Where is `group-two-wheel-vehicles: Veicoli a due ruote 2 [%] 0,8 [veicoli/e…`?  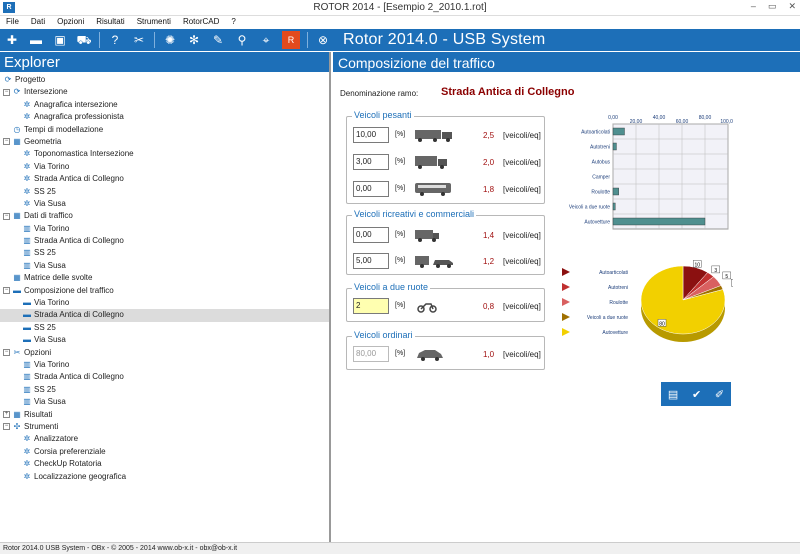
group-two-wheel-vehicles: Veicoli a due ruote 2 [%] 0,8 [veicoli/e… is located at coordinates (445, 302).